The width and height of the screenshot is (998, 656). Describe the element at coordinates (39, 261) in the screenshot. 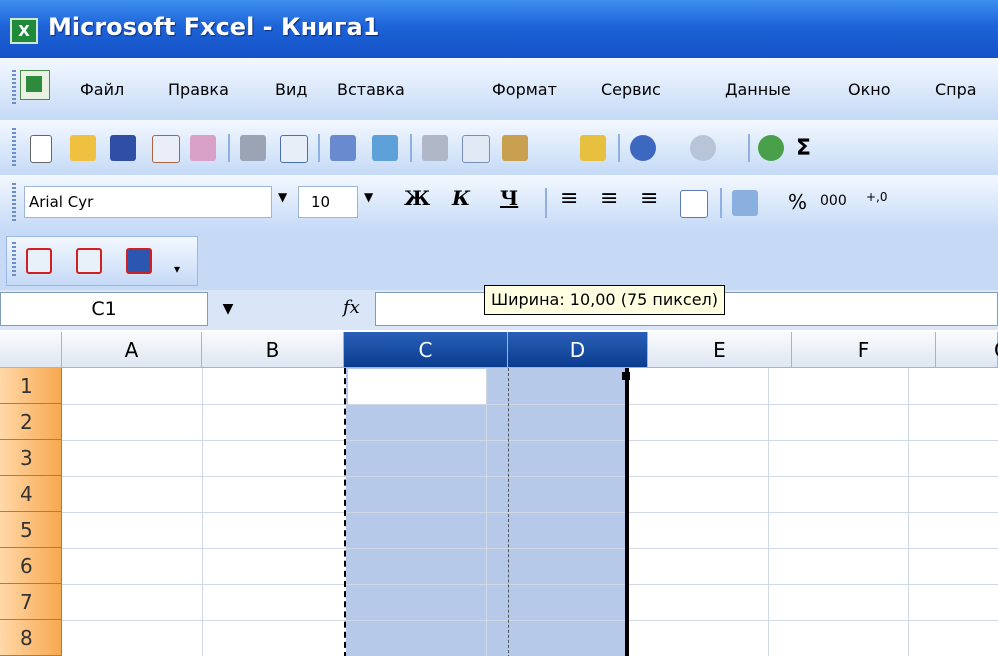

I see `pdf-convert-icon` at that location.